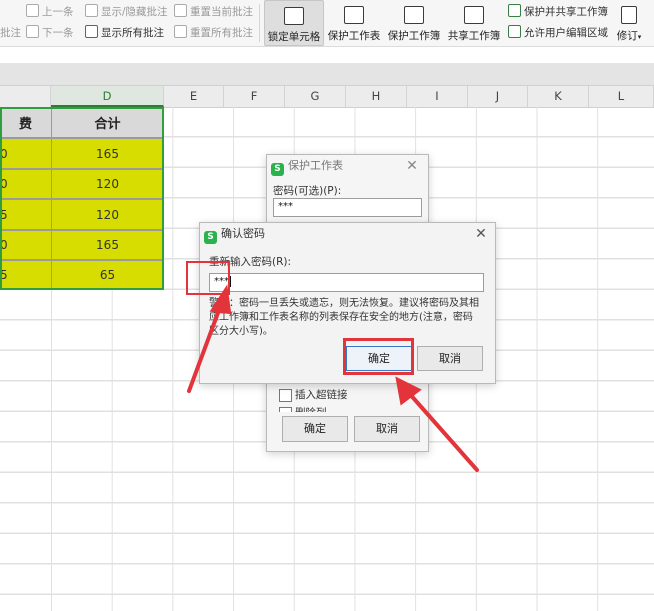 This screenshot has height=611, width=654. What do you see at coordinates (205, 346) in the screenshot?
I see `arrow-to-password-field` at bounding box center [205, 346].